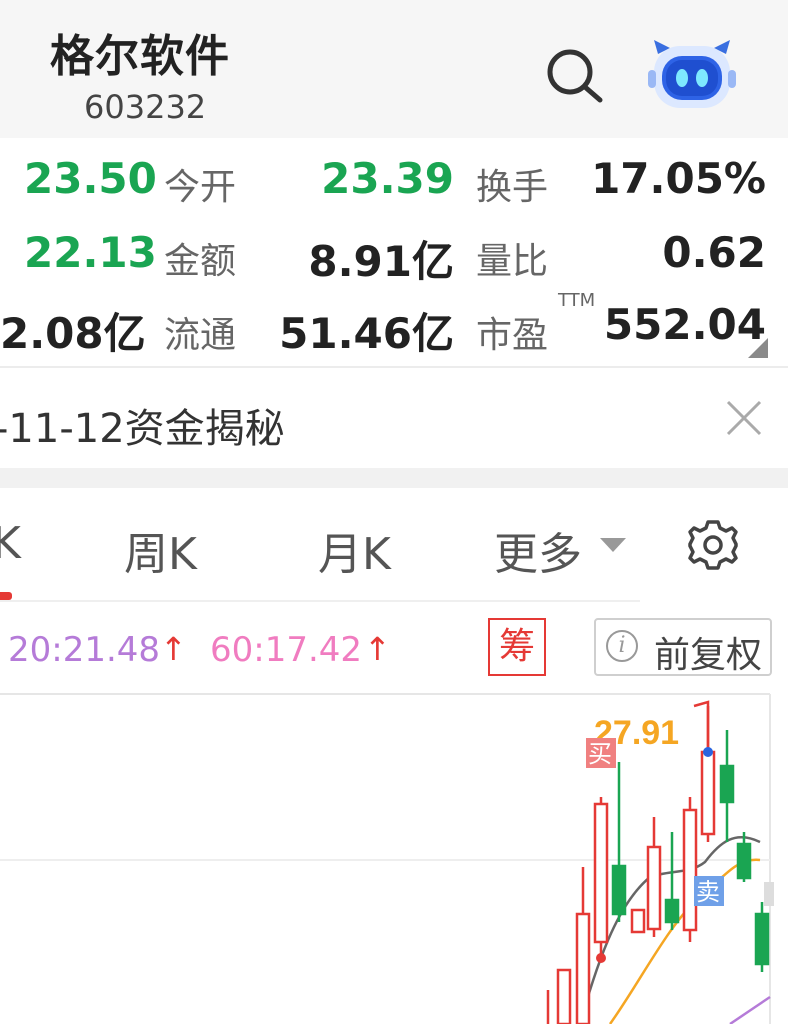 The image size is (788, 1024). Describe the element at coordinates (684, 324) in the screenshot. I see `stat-pe-value: 552.04` at that location.